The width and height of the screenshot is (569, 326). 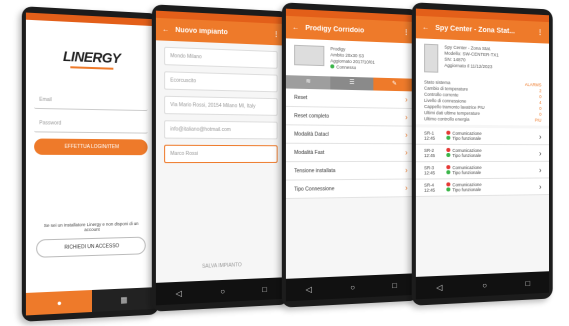 What do you see at coordinates (221, 266) in the screenshot?
I see `save-button: SALVA IMPIANTO` at bounding box center [221, 266].